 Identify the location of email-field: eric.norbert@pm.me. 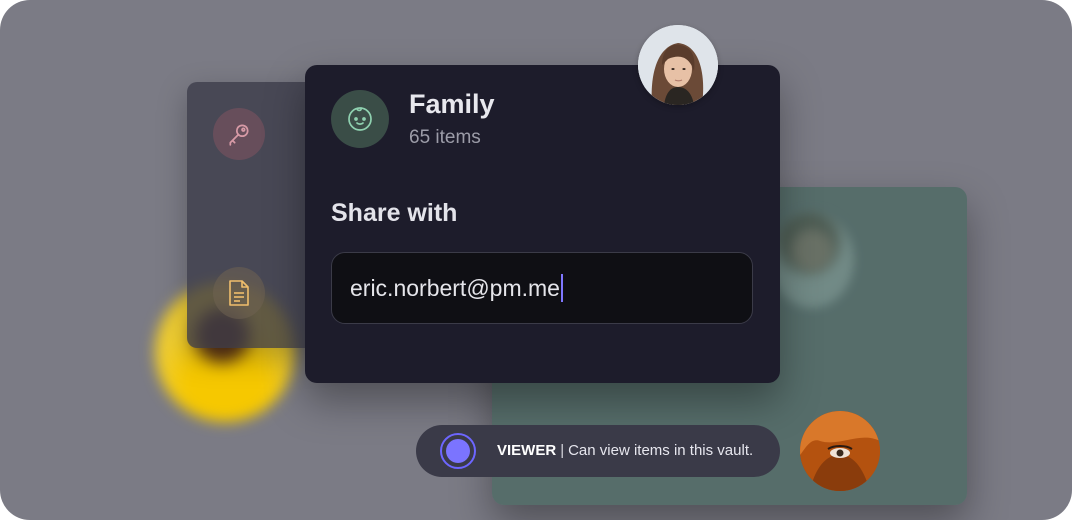
(542, 288).